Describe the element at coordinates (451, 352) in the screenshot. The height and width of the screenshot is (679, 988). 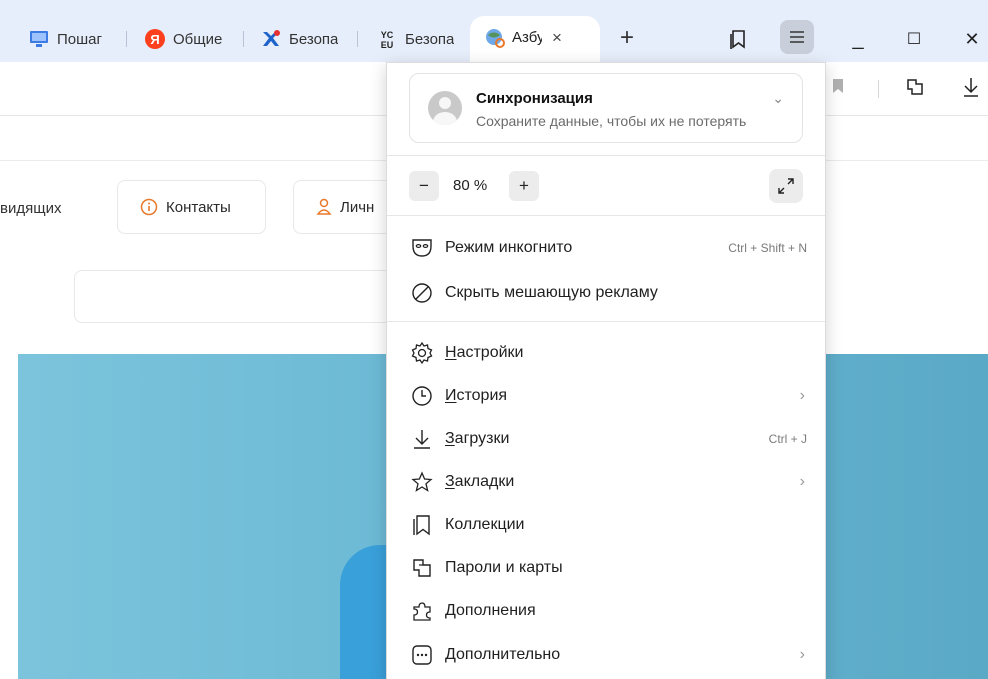
I see `menu-item-label-mnemonic: Н` at that location.